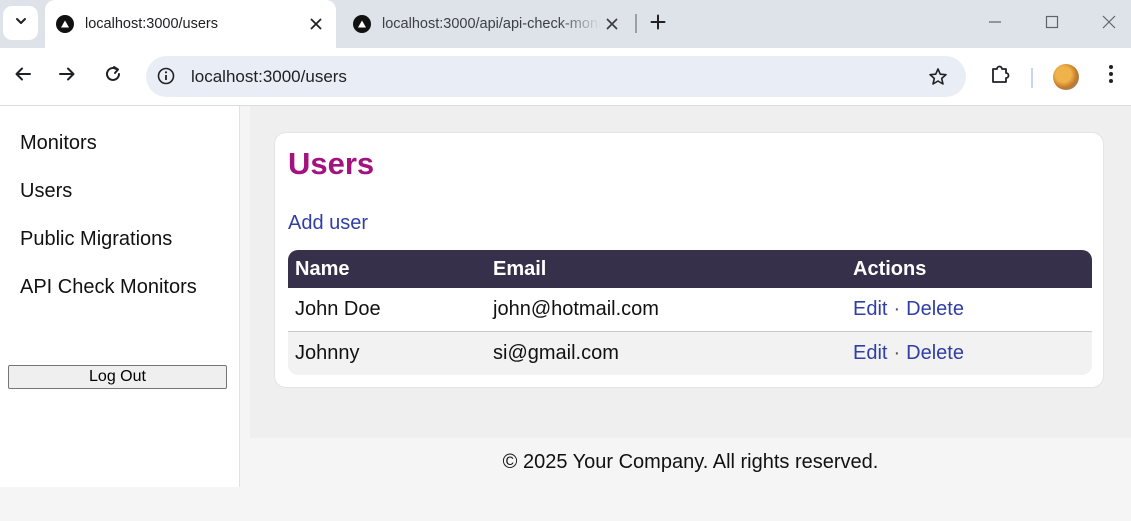  I want to click on puzzle-icon, so click(1000, 76).